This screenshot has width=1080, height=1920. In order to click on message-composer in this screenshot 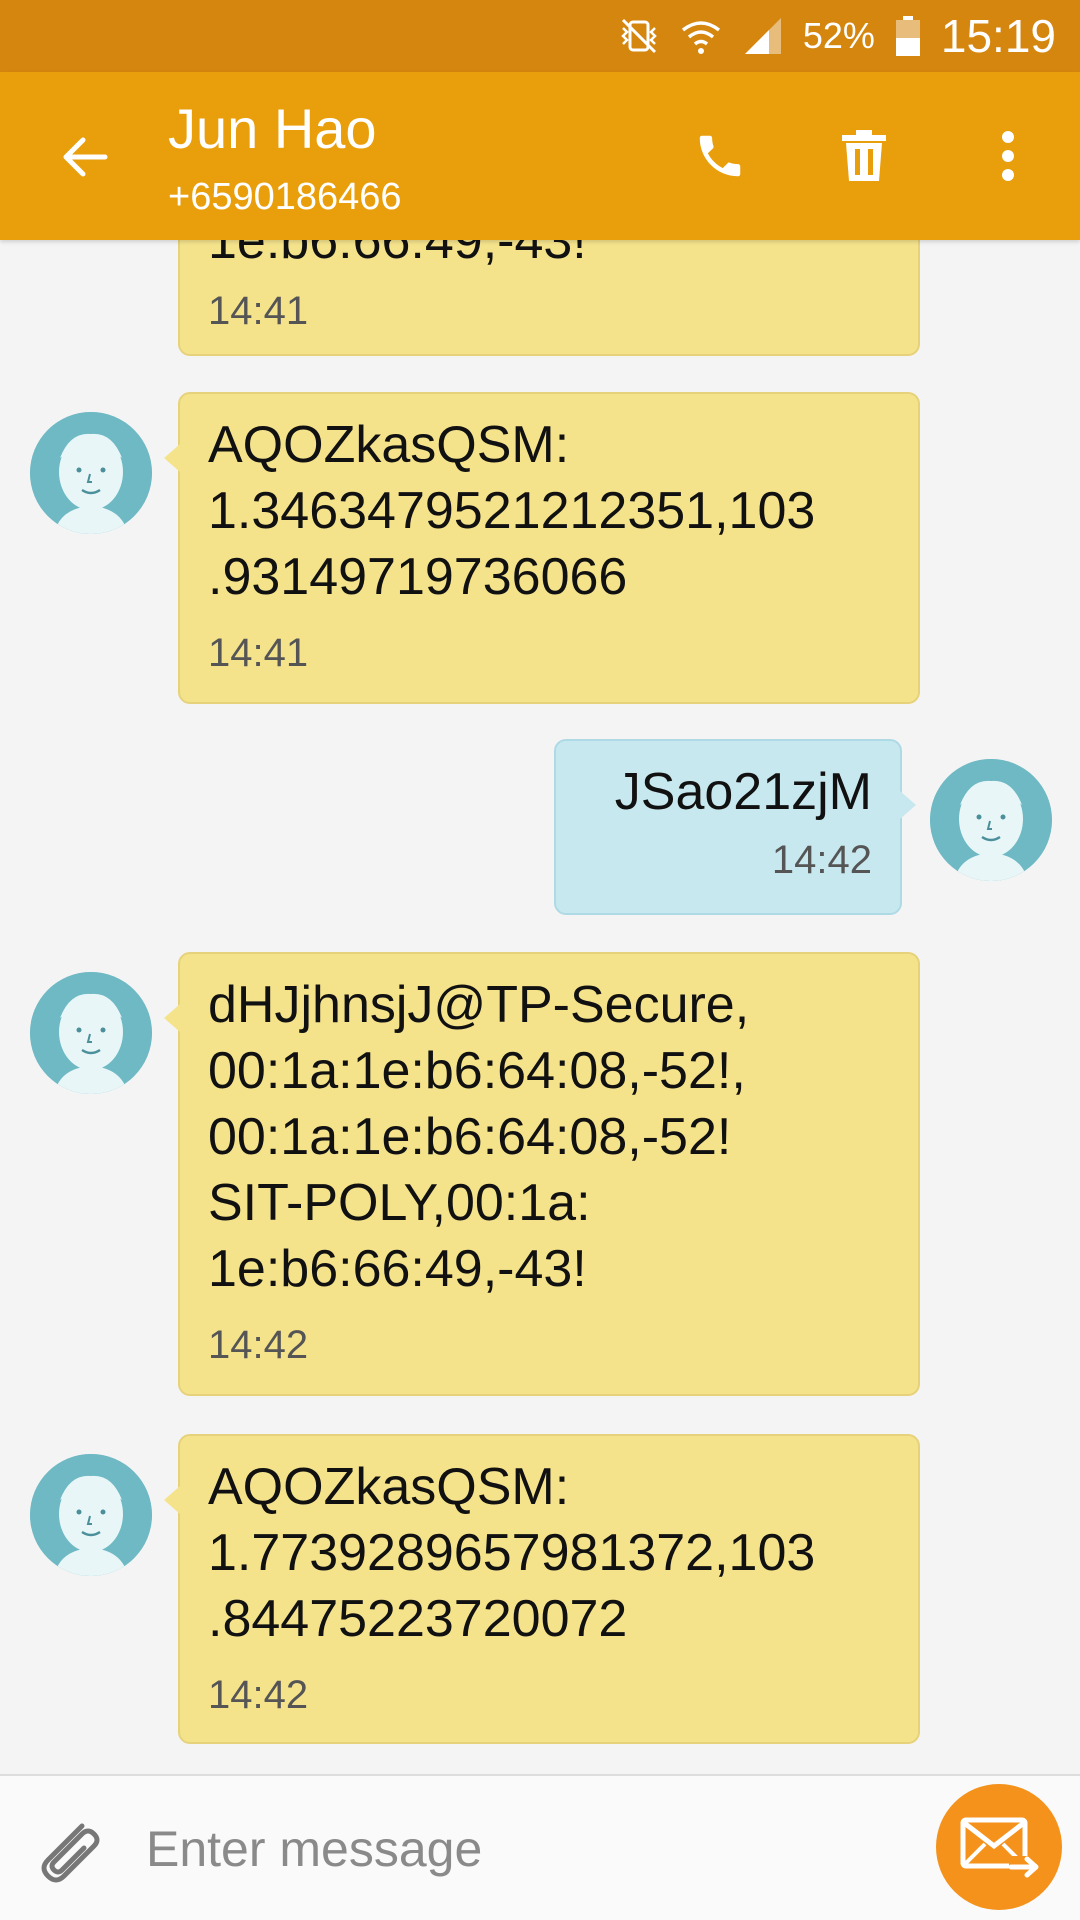, I will do `click(540, 1847)`.